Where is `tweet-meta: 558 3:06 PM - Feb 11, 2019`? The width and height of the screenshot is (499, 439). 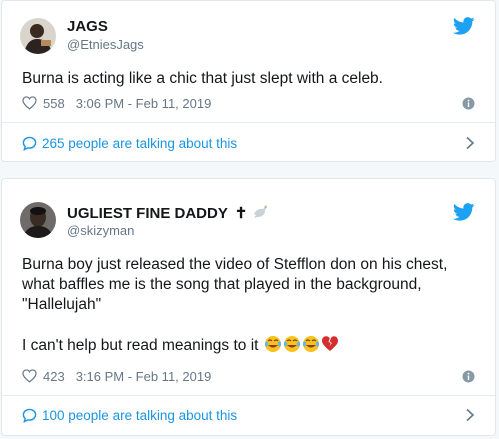 tweet-meta: 558 3:06 PM - Feb 11, 2019 is located at coordinates (248, 103).